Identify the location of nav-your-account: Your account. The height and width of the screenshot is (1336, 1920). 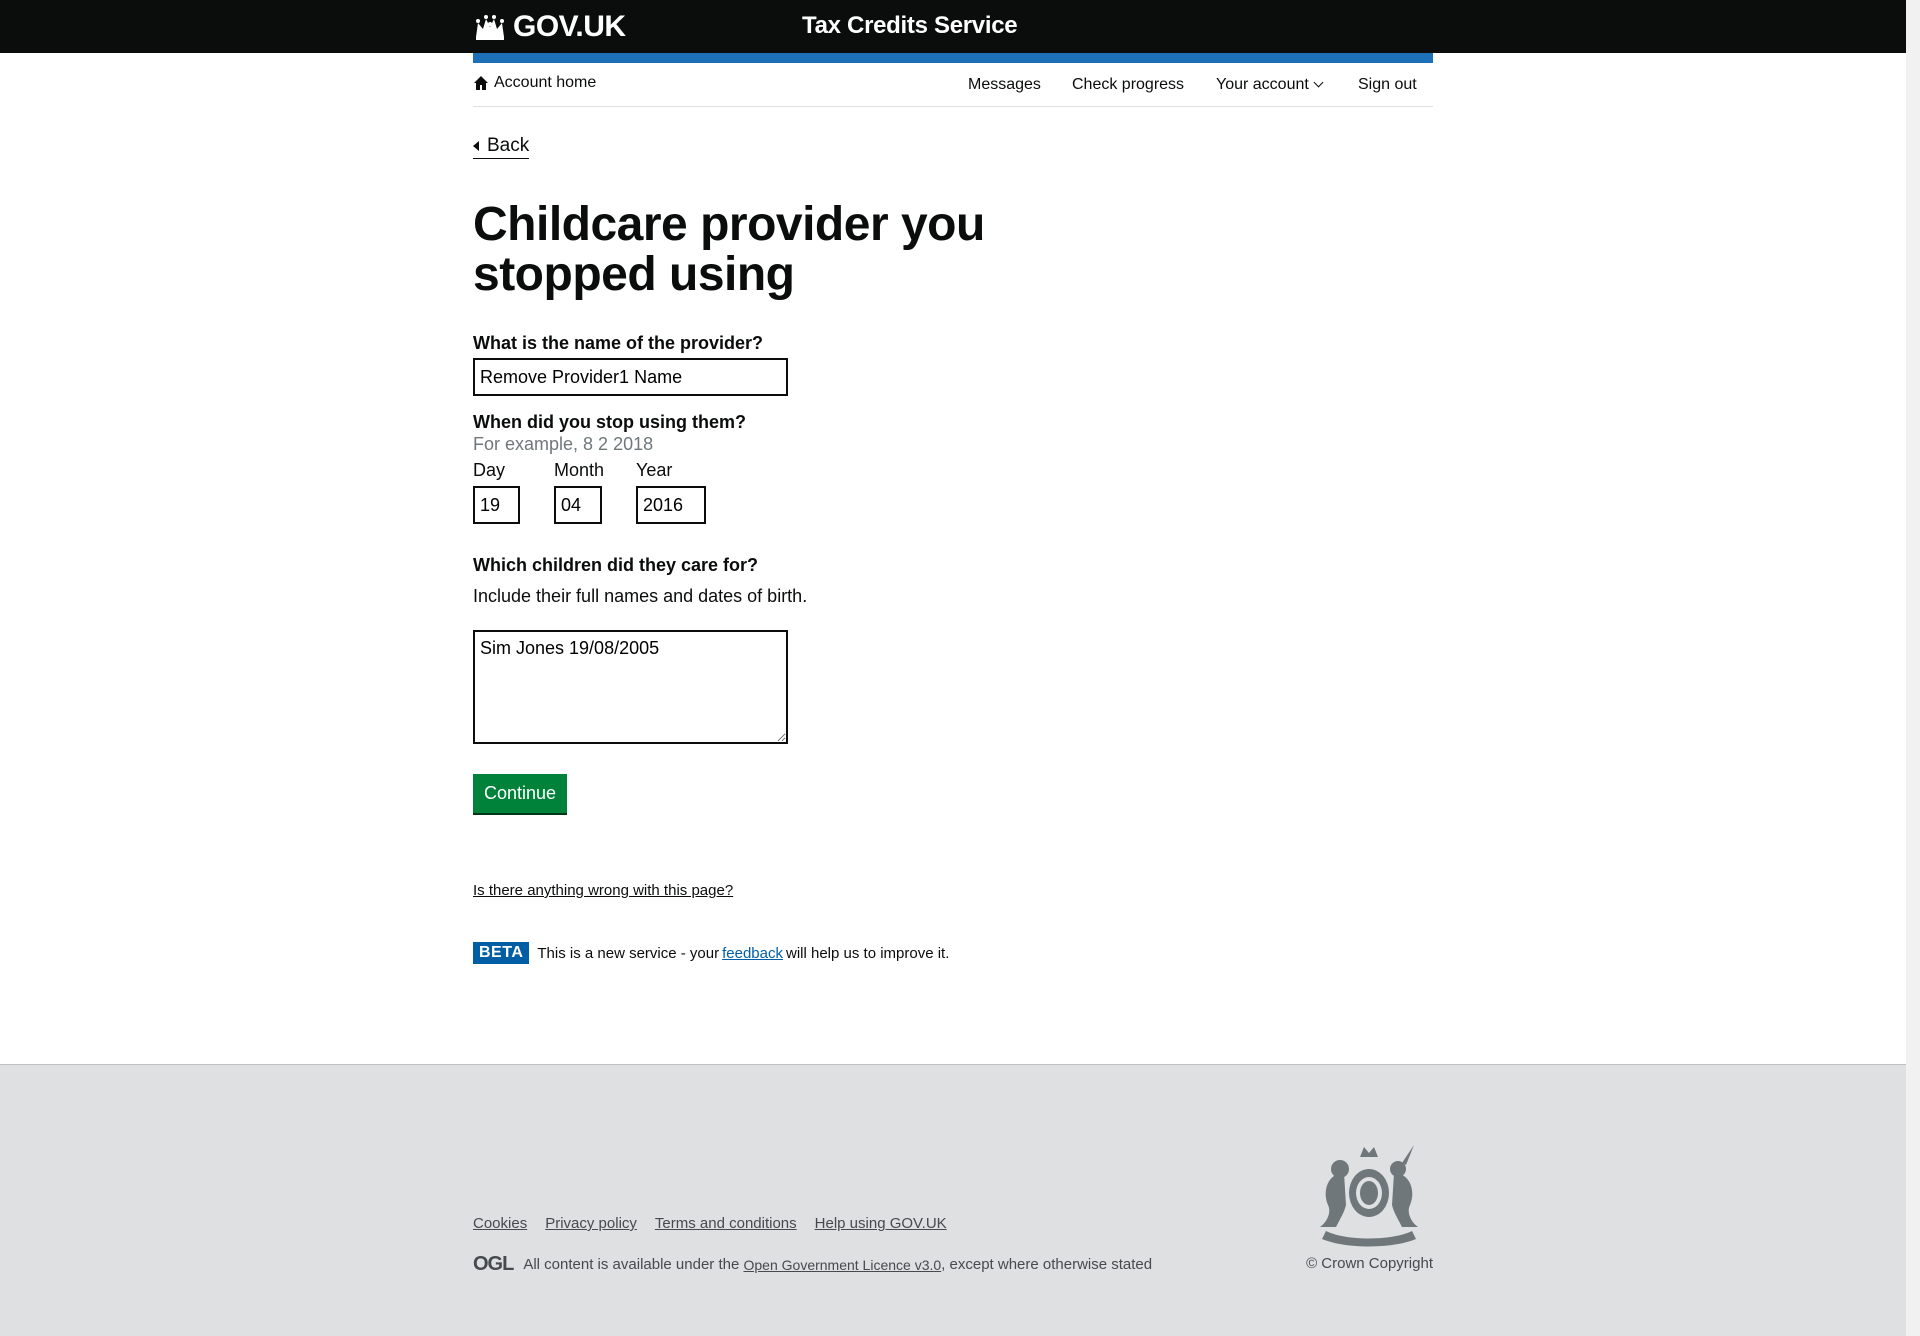
(1270, 85).